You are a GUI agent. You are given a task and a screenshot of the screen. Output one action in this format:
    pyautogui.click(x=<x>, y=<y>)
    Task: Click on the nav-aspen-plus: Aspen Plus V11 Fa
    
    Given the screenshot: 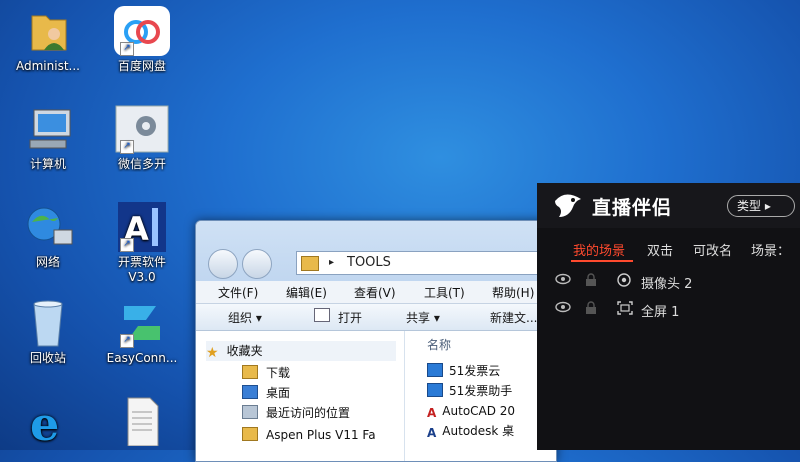 What is the action you would take?
    pyautogui.click(x=309, y=435)
    